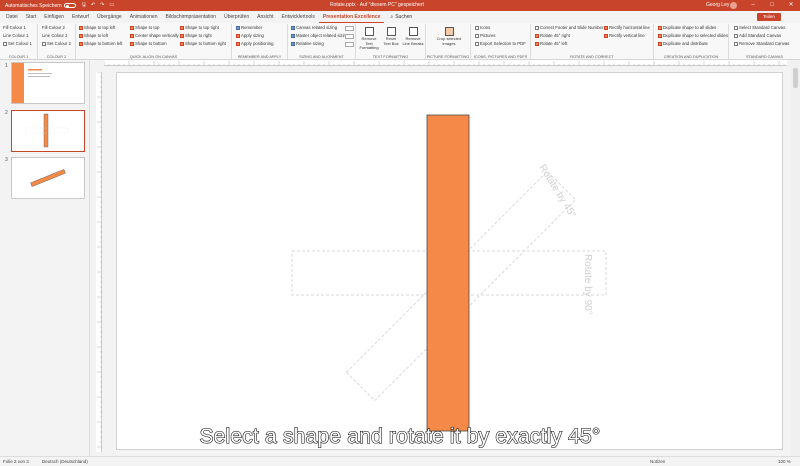  What do you see at coordinates (199, 28) in the screenshot?
I see `shape-to-top-right-button: Shape to top right` at bounding box center [199, 28].